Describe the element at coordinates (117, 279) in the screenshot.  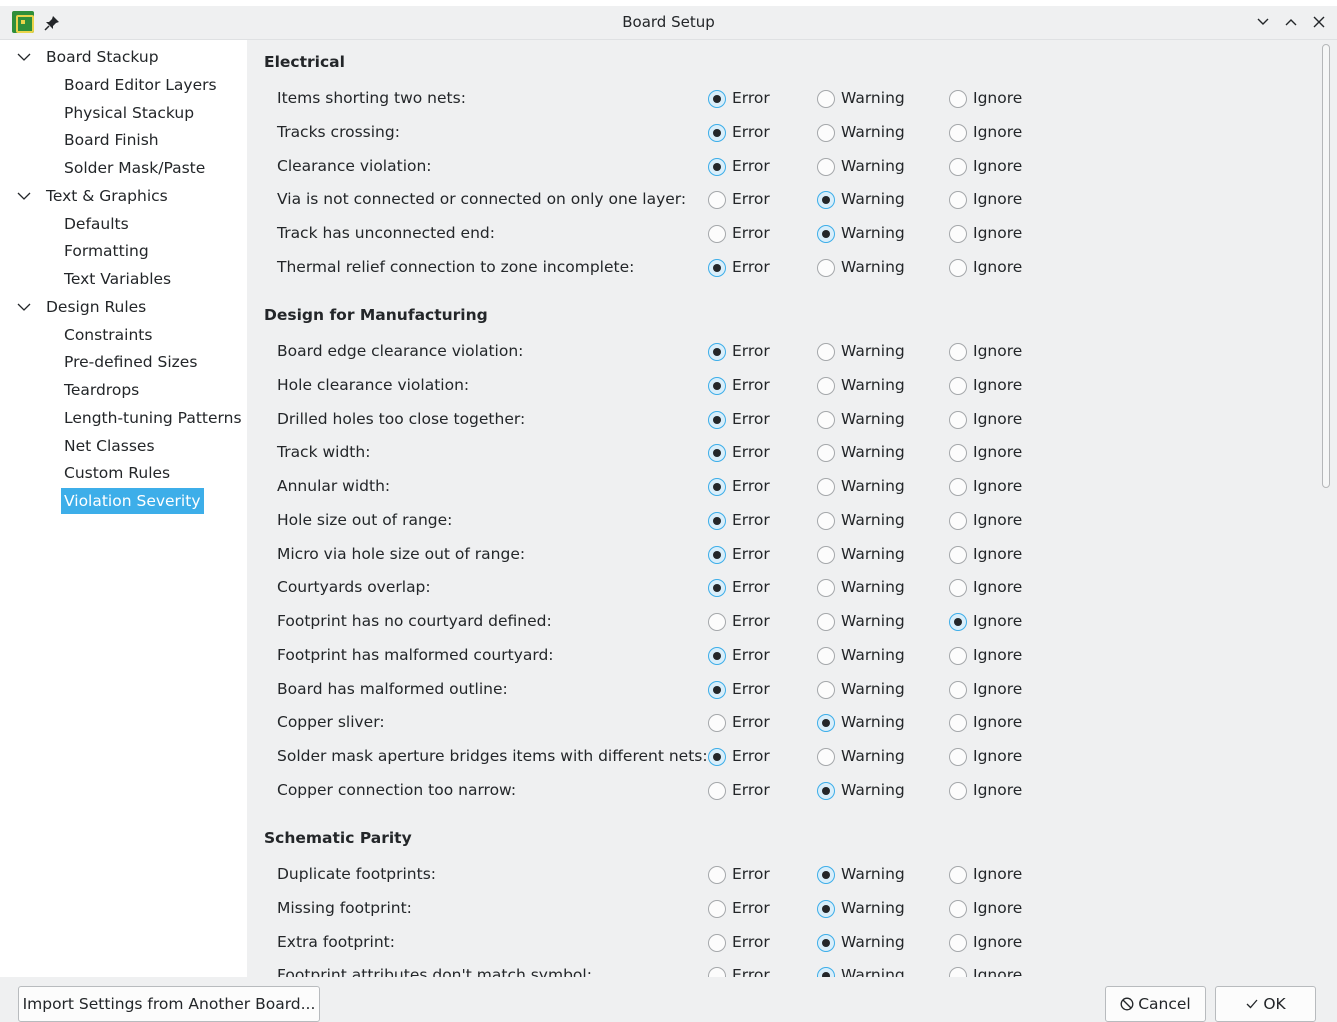
I see `sidebar-item-text-variables: Text Variables` at that location.